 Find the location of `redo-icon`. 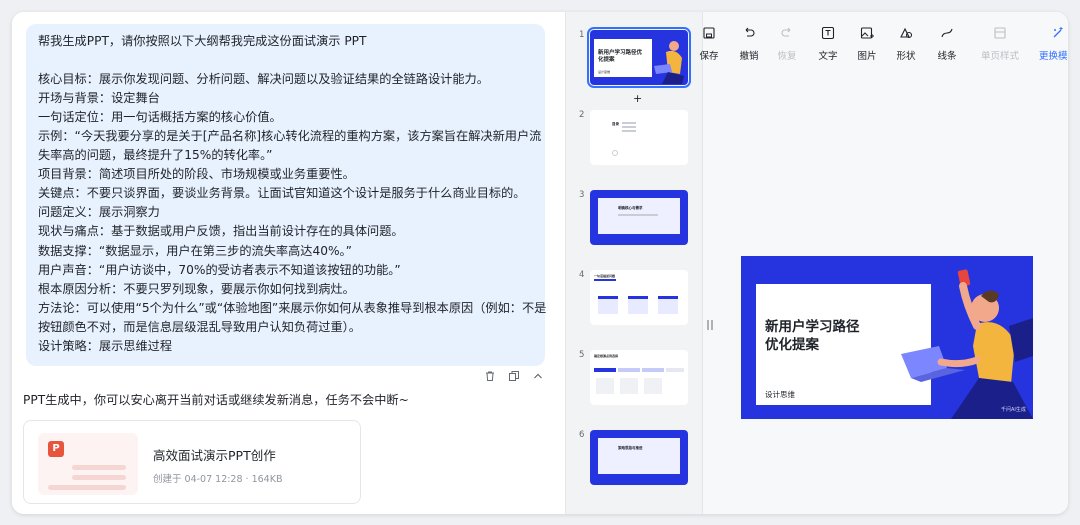

redo-icon is located at coordinates (786, 32).